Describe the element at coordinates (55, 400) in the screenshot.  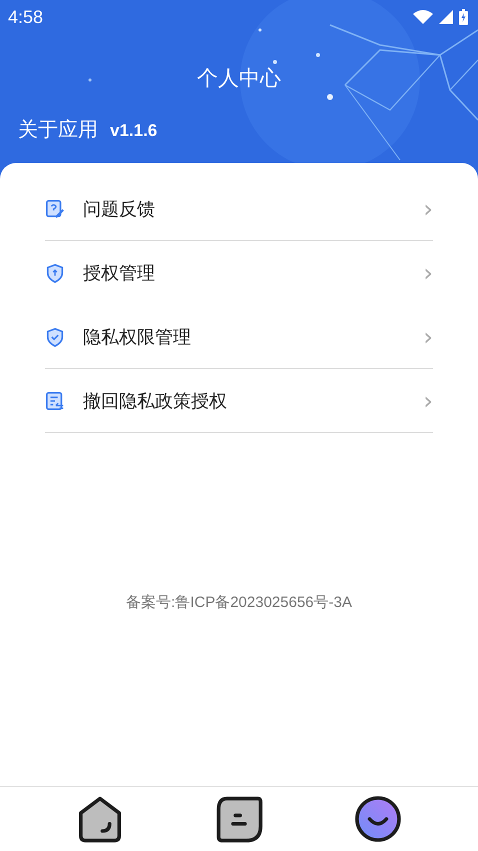
I see `document-icon` at that location.